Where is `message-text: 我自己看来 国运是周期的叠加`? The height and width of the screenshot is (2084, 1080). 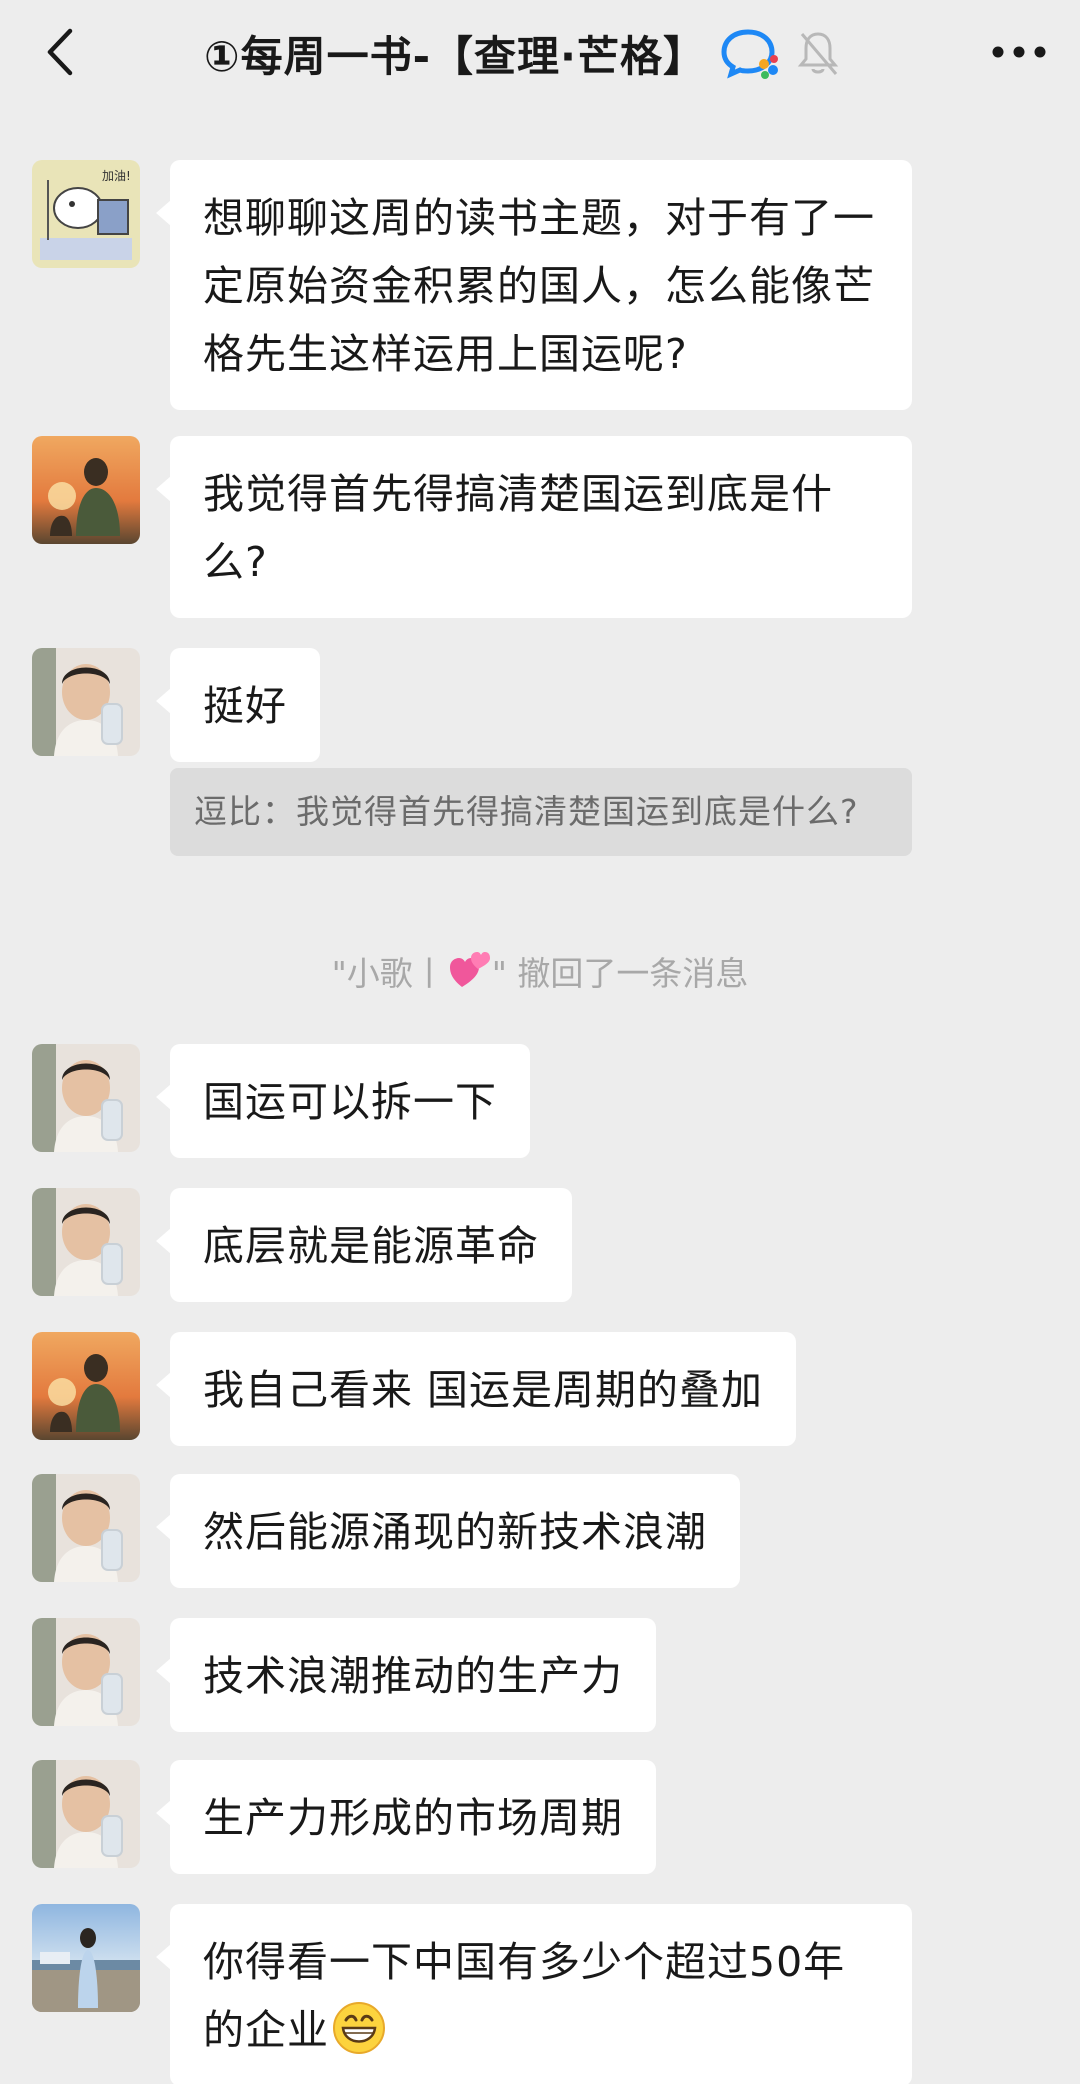
message-text: 我自己看来 国运是周期的叠加 is located at coordinates (483, 1390).